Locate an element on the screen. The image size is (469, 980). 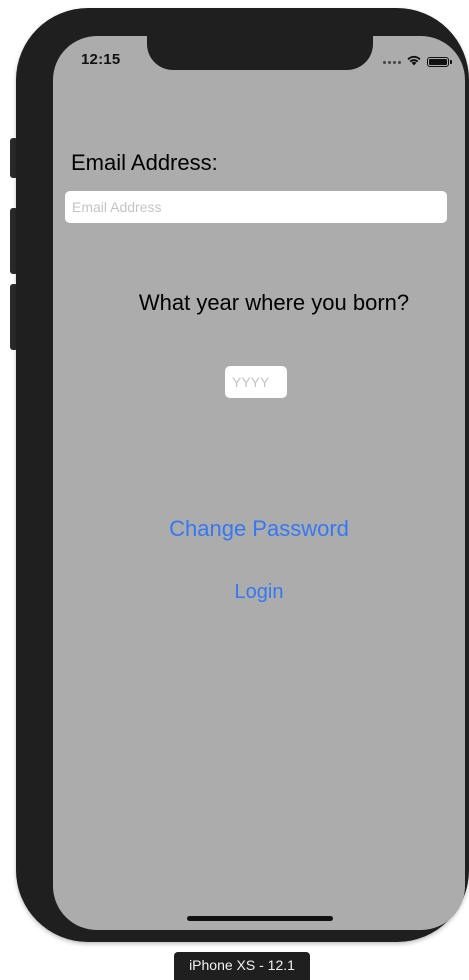
birth-year-question: What year where you born? is located at coordinates (274, 302).